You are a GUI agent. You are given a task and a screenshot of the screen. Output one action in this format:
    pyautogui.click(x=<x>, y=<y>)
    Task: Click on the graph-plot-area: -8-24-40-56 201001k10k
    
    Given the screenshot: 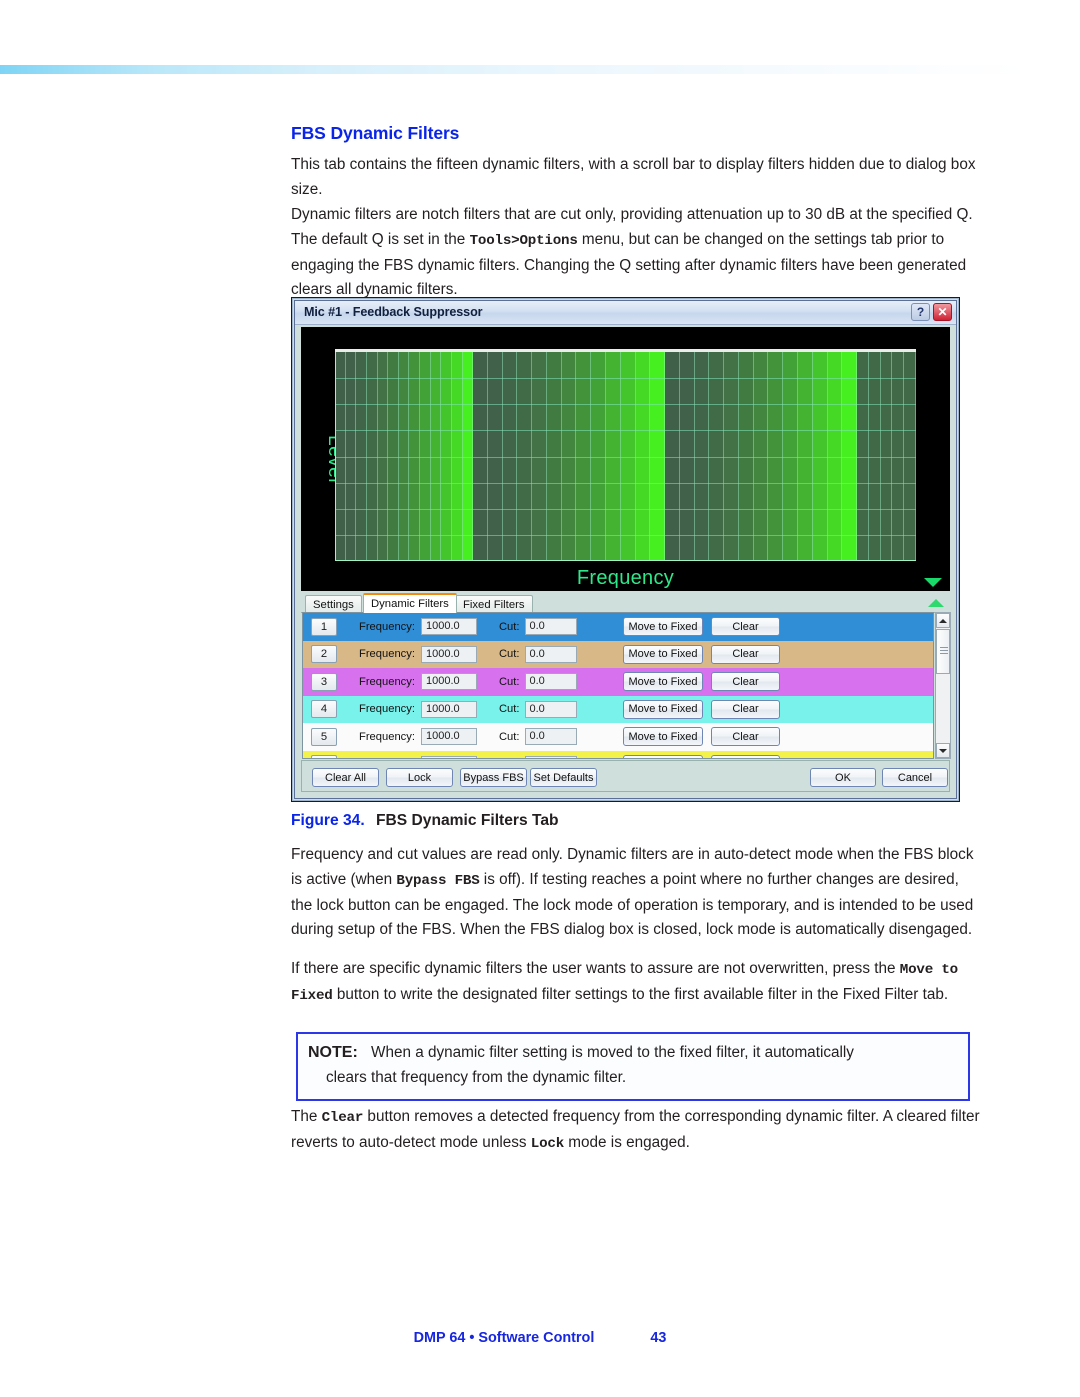 What is the action you would take?
    pyautogui.click(x=625, y=455)
    